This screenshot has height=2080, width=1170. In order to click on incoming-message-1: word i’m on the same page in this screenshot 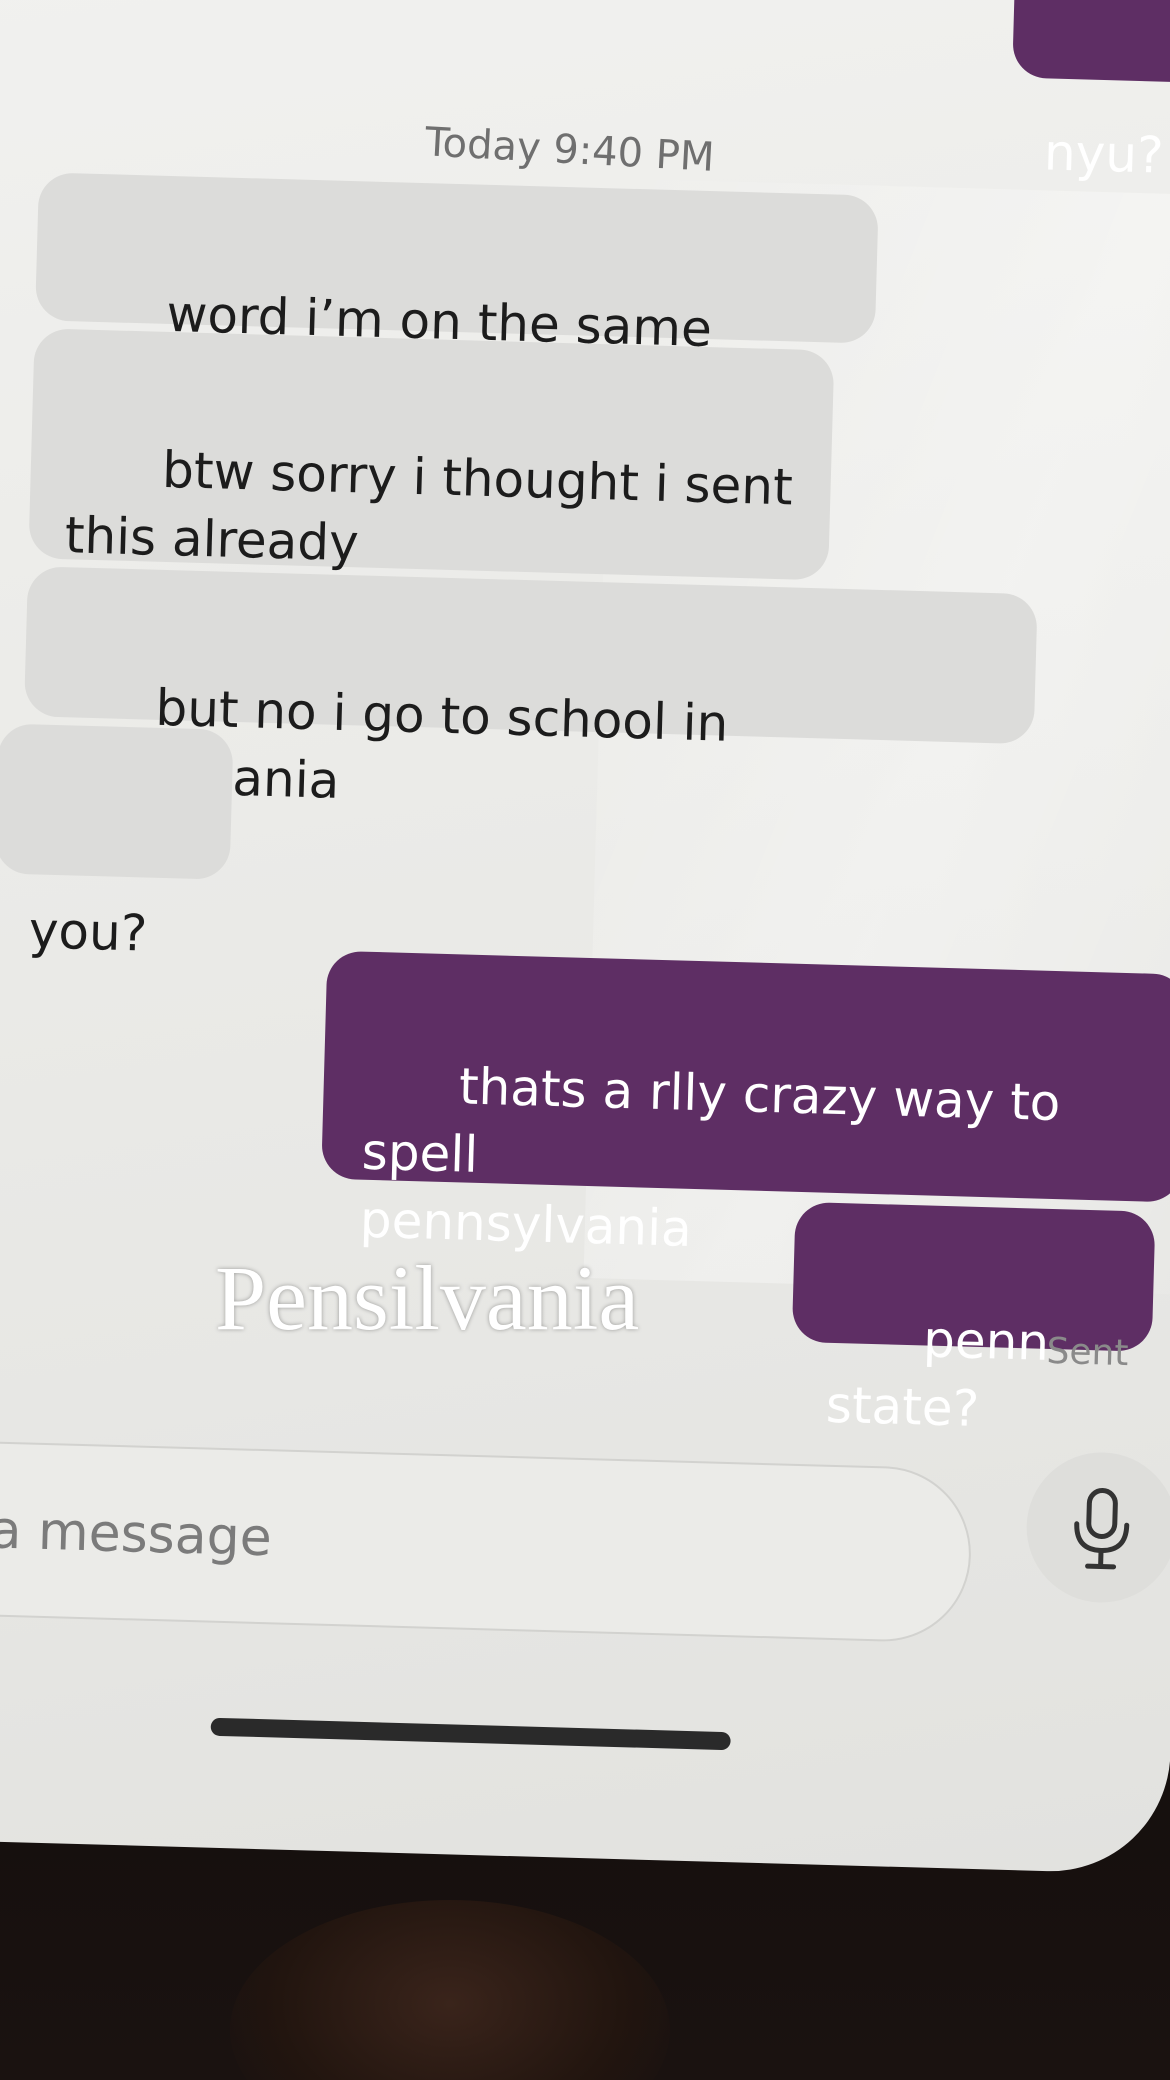, I will do `click(456, 292)`.